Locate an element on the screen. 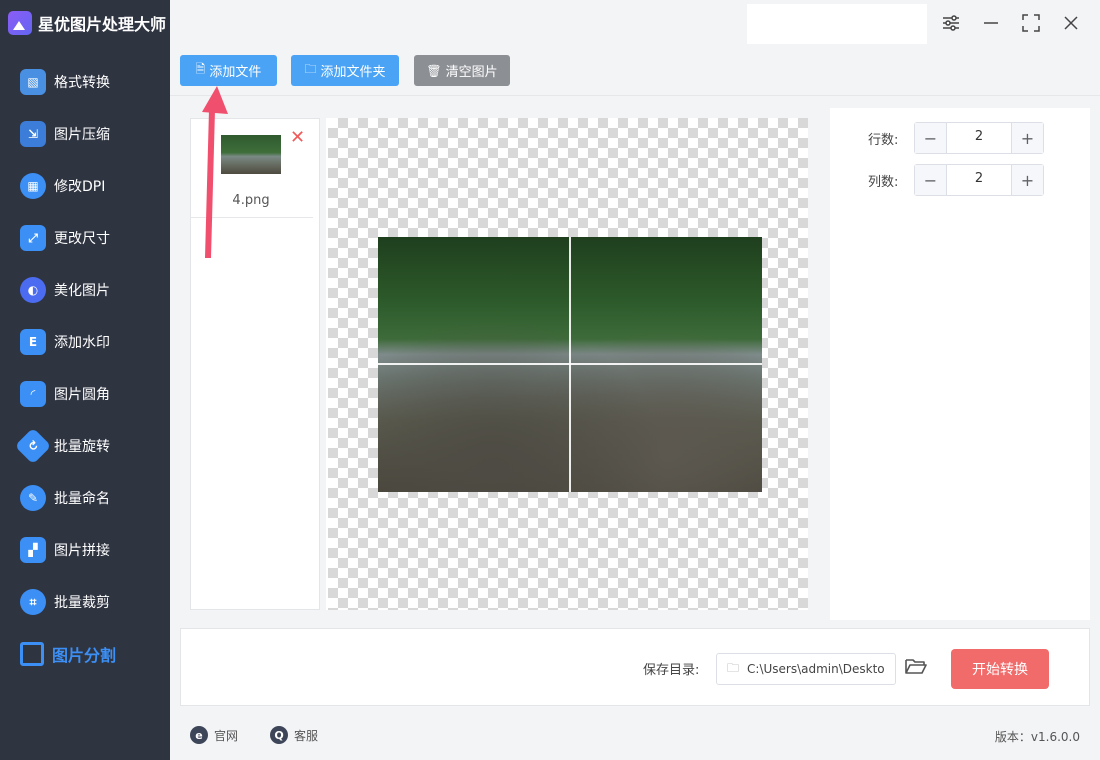 The height and width of the screenshot is (760, 1100). preview-image is located at coordinates (570, 364).